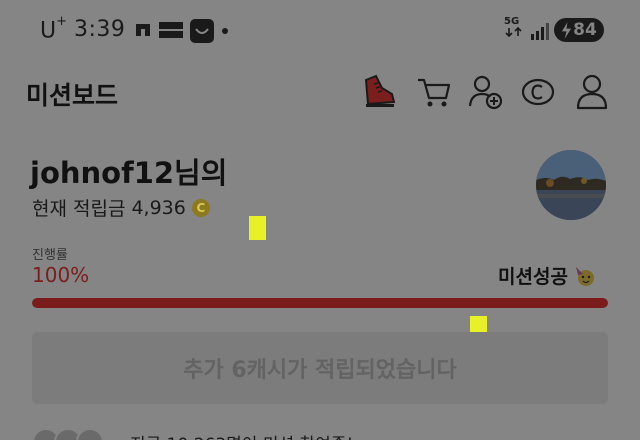  I want to click on notification-dot-icon, so click(225, 31).